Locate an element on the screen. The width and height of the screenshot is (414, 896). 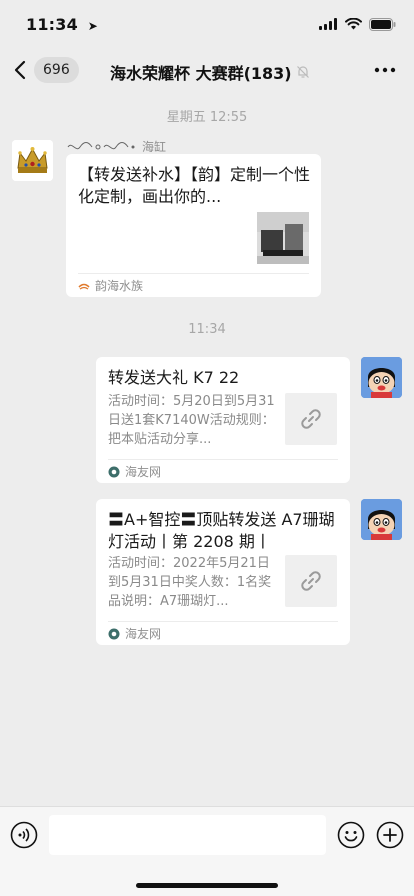
link-card-title: 〓A+智控〓顶贴转发送 A7珊瑚灯活动丨第 2208 期丨 is located at coordinates (221, 530).